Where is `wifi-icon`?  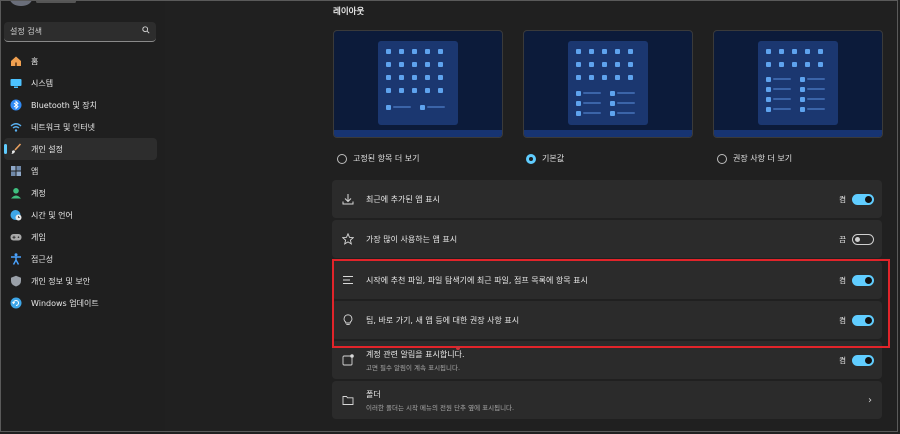 wifi-icon is located at coordinates (16, 127).